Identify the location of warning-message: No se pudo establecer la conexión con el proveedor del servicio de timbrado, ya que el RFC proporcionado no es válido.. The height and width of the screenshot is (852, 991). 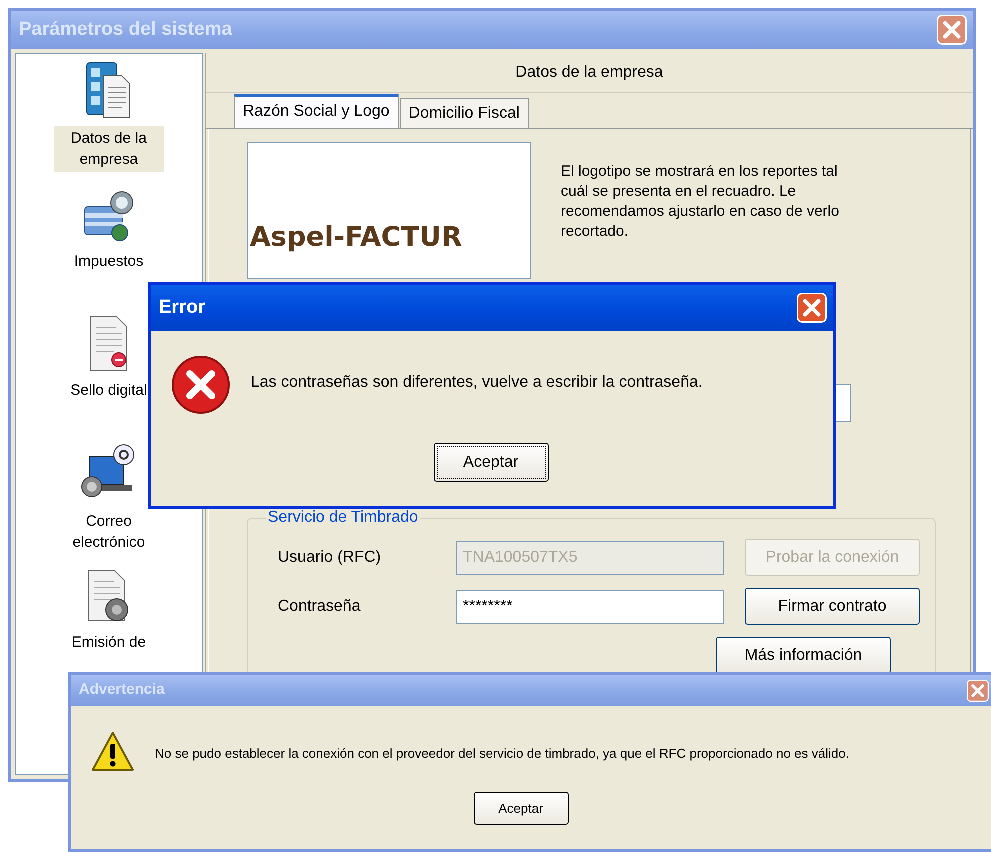
(502, 754).